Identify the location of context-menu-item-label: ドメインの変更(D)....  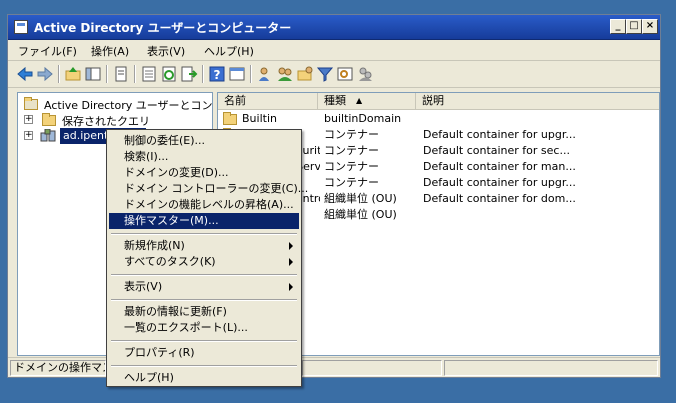
(176, 172).